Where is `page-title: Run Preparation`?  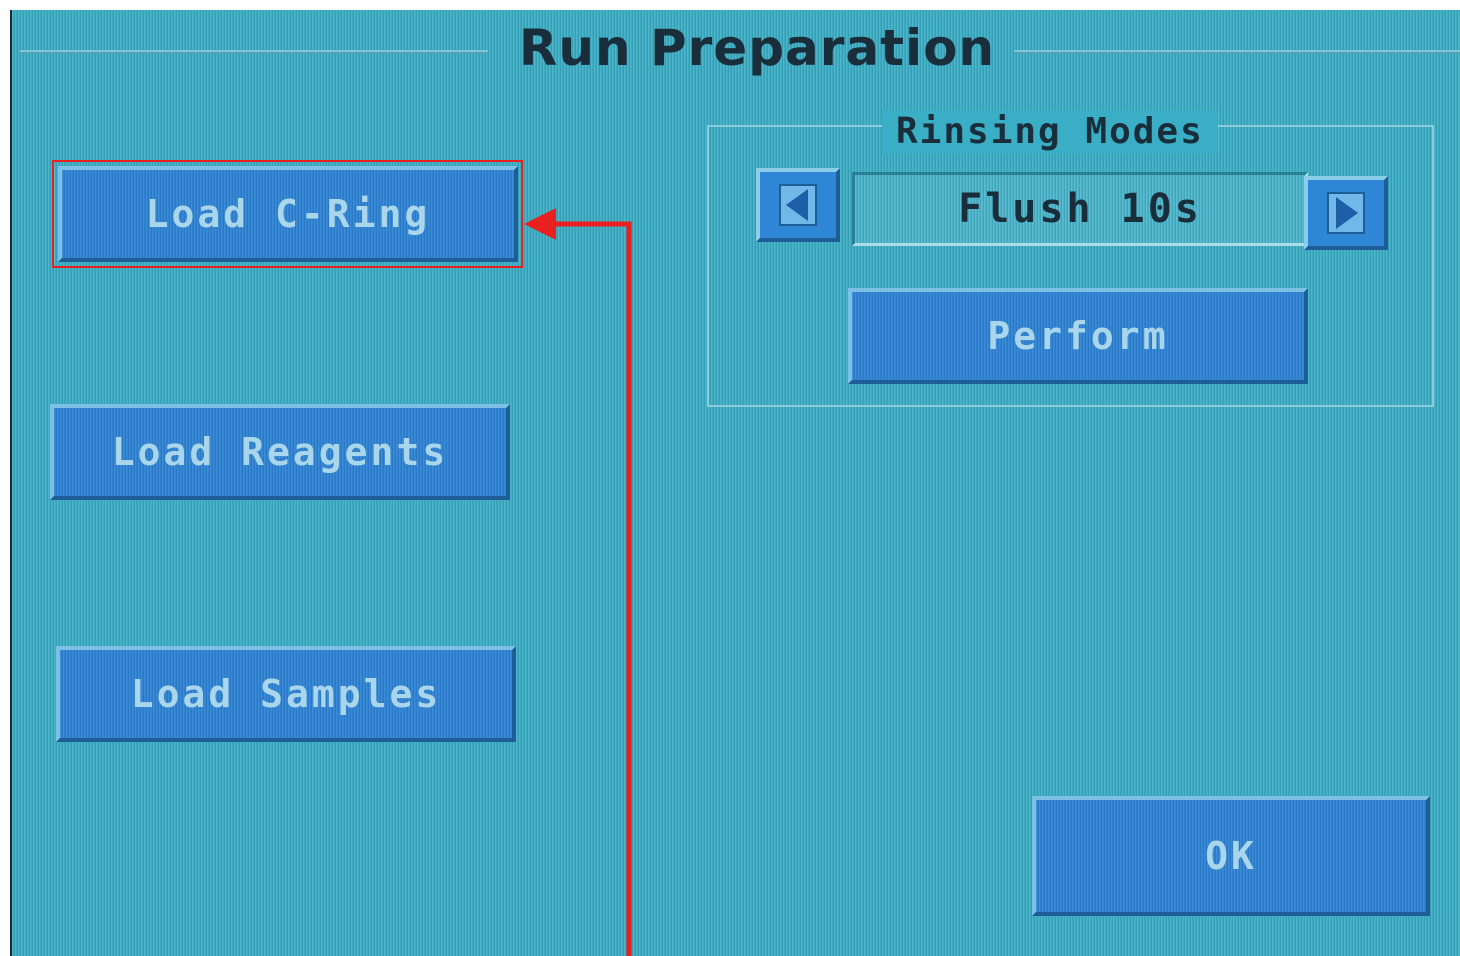
page-title: Run Preparation is located at coordinates (757, 48).